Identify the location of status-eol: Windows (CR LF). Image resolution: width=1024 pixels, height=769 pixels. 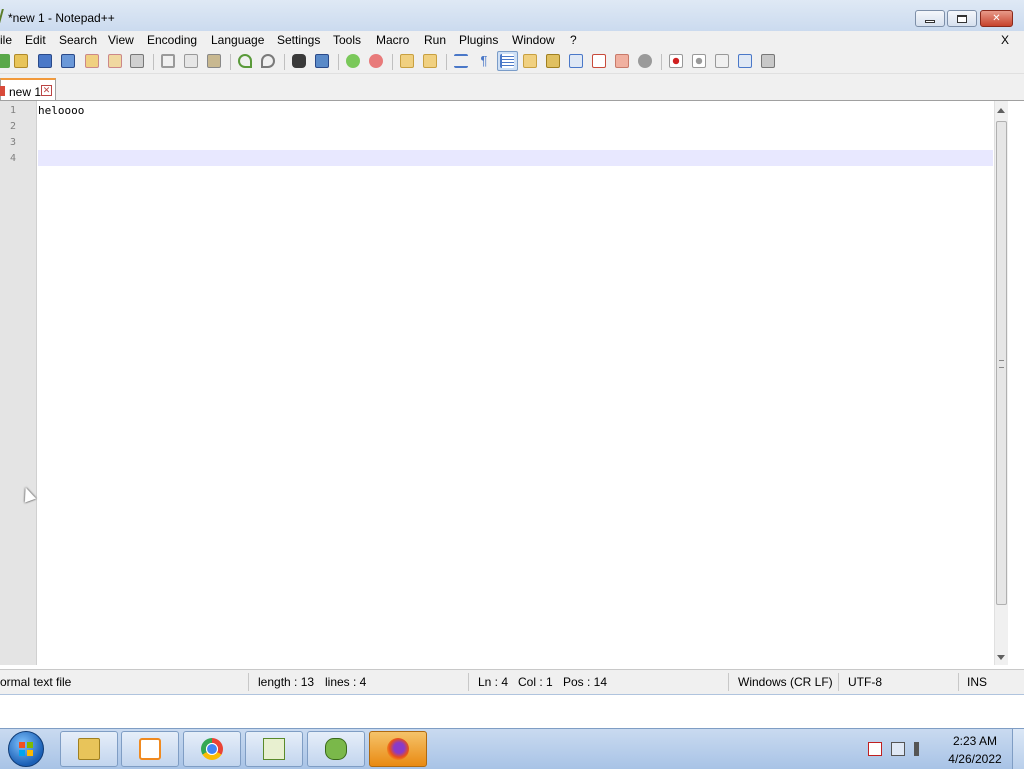
(785, 682).